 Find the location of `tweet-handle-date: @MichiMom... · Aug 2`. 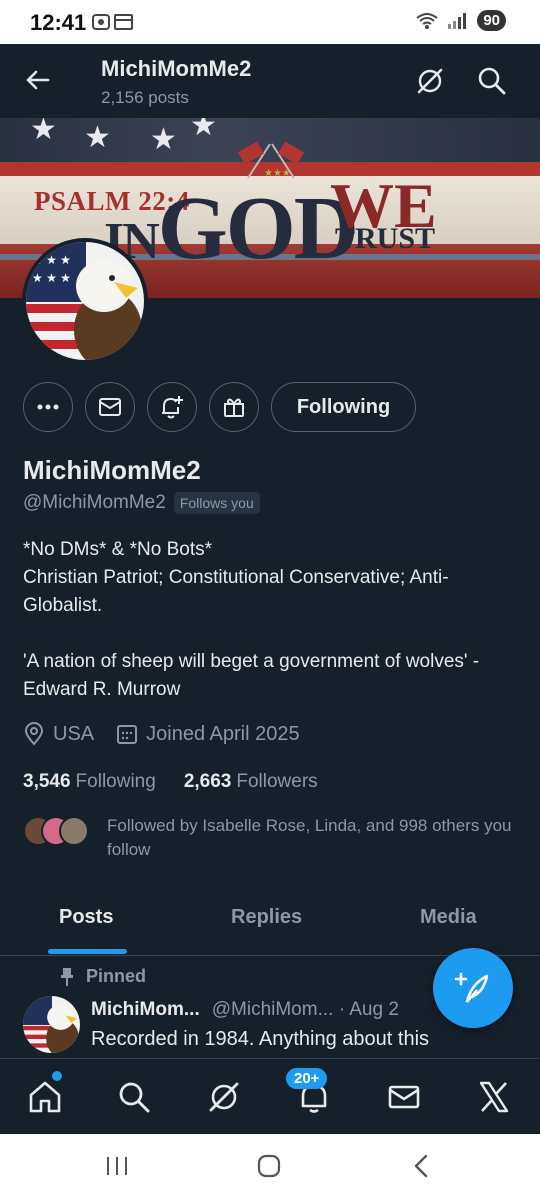

tweet-handle-date: @MichiMom... · Aug 2 is located at coordinates (305, 1009).